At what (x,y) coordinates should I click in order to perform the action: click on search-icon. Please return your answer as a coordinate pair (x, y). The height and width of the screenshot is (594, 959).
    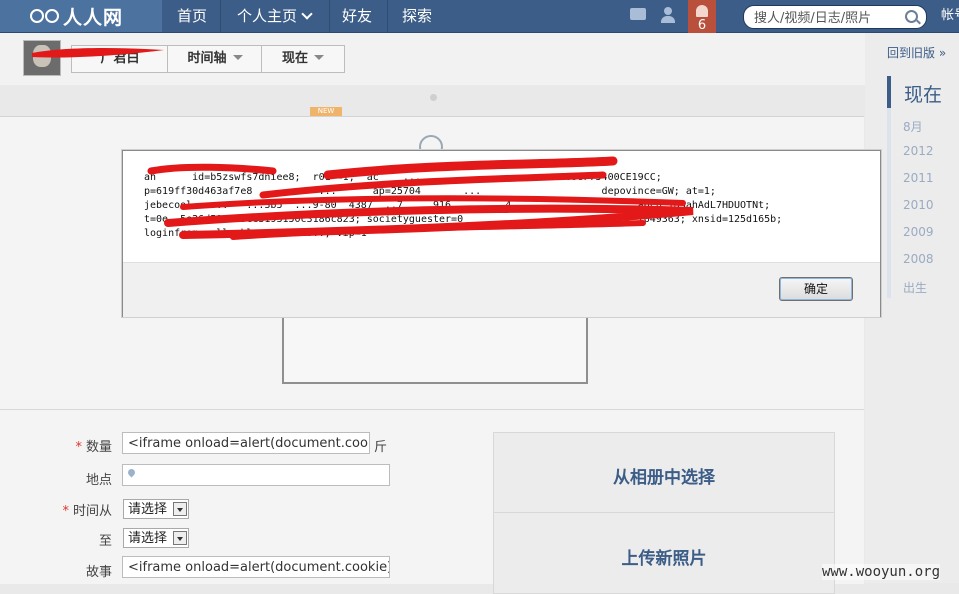
    Looking at the image, I should click on (911, 16).